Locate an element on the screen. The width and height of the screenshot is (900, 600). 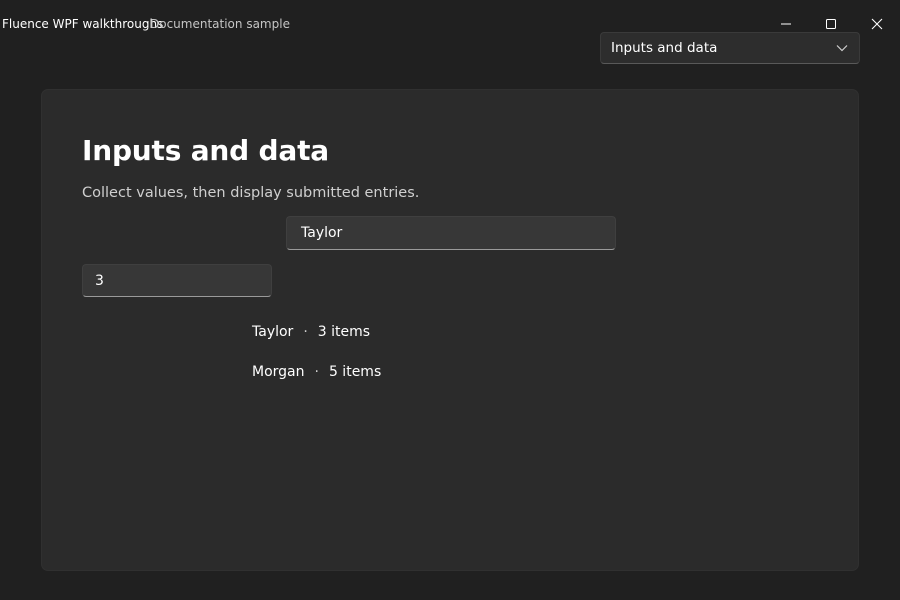
page-title: Inputs and data is located at coordinates (205, 150).